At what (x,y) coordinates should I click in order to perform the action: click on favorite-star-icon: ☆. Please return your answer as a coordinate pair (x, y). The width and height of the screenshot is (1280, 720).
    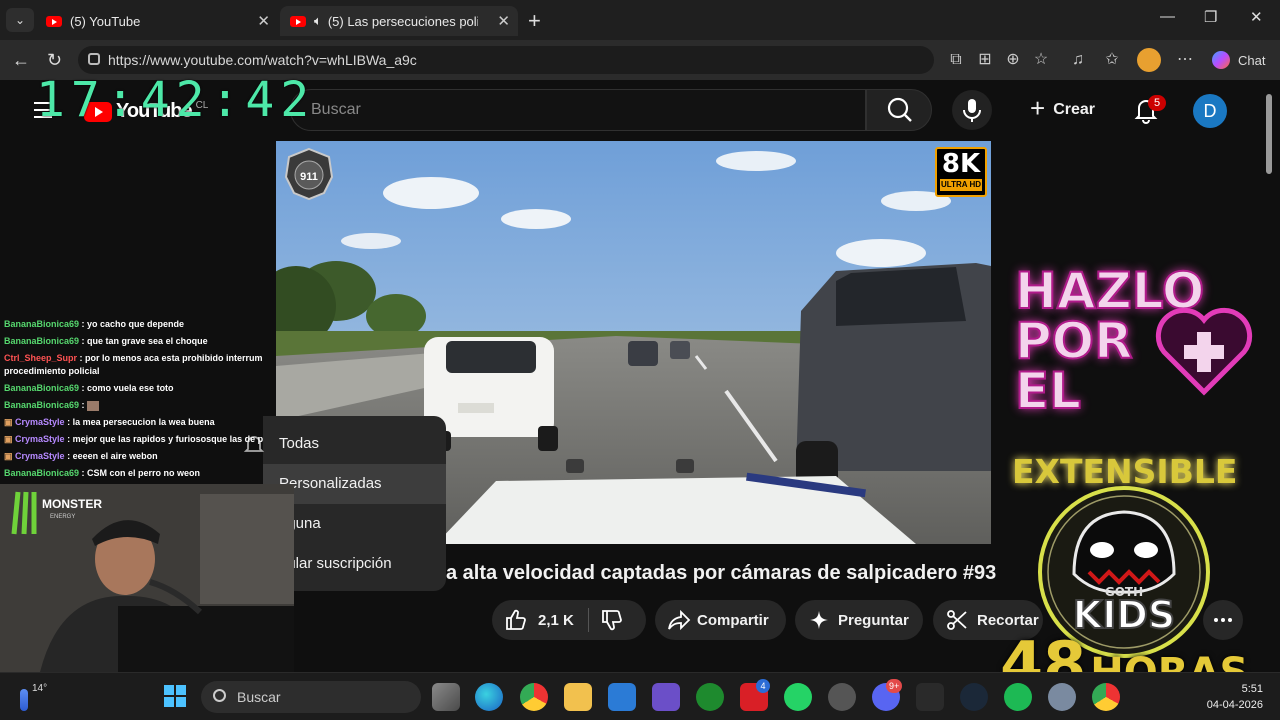
    Looking at the image, I should click on (1041, 60).